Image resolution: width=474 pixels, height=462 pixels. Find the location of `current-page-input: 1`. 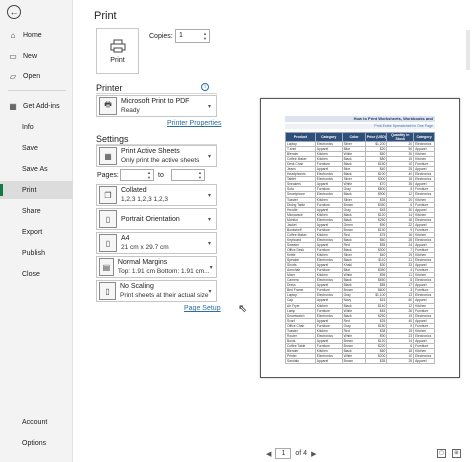

current-page-input: 1 is located at coordinates (283, 453).